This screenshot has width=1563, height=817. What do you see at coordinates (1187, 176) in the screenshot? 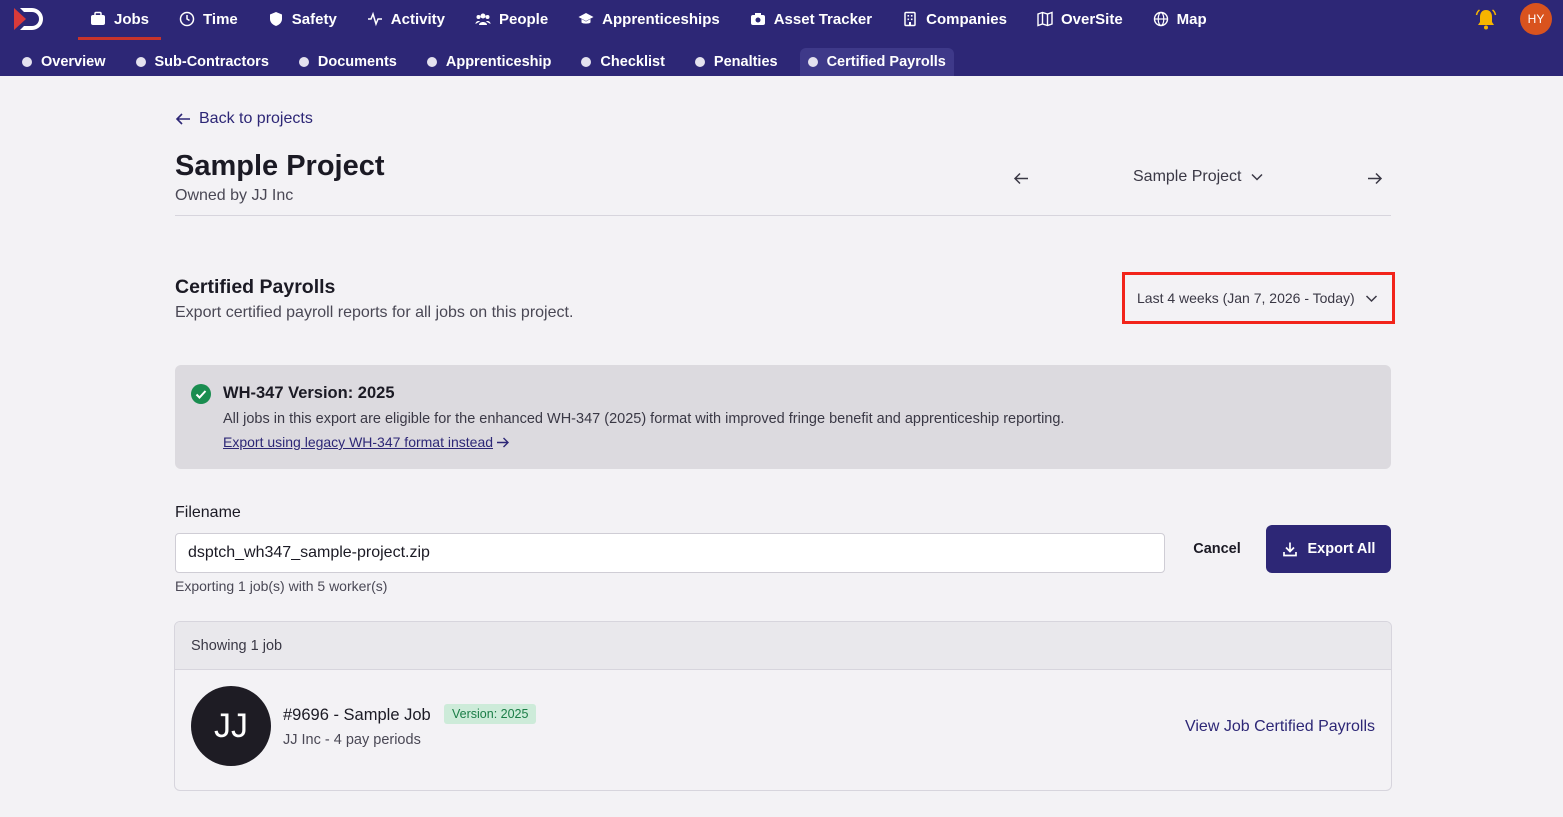
I see `project-selector-label: Sample Project` at bounding box center [1187, 176].